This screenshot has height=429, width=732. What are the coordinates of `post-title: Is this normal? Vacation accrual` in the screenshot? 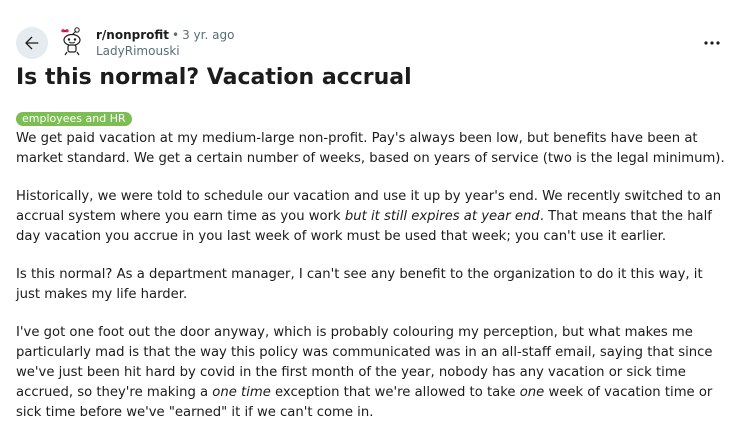 It's located at (214, 77).